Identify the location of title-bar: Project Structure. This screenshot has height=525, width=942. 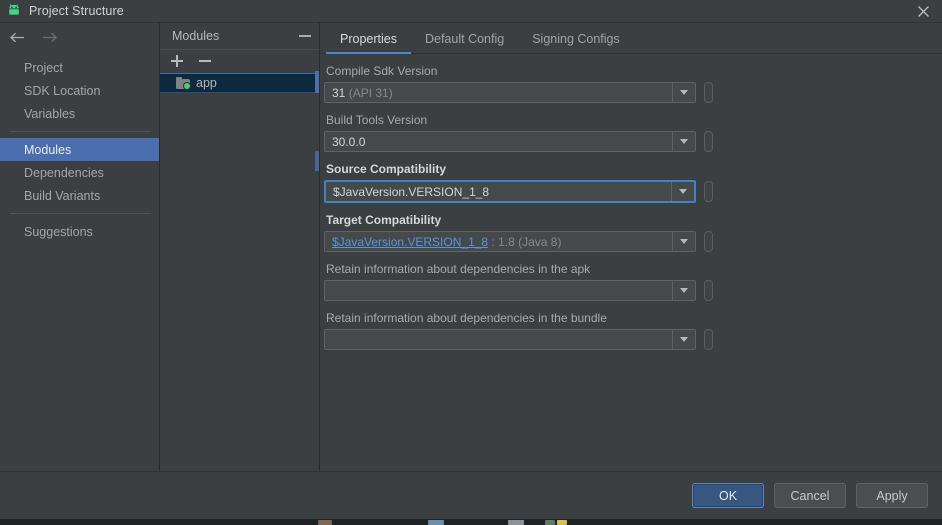
(471, 11).